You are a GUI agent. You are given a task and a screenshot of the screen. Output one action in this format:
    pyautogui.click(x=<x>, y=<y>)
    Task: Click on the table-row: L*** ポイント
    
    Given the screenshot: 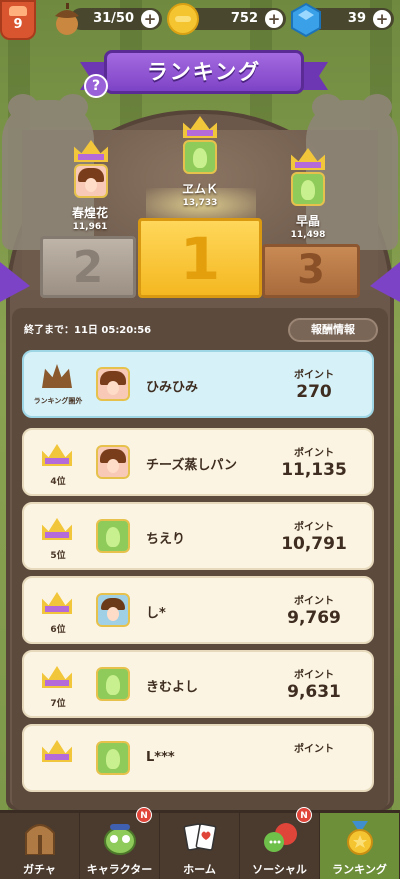 What is the action you would take?
    pyautogui.click(x=198, y=758)
    